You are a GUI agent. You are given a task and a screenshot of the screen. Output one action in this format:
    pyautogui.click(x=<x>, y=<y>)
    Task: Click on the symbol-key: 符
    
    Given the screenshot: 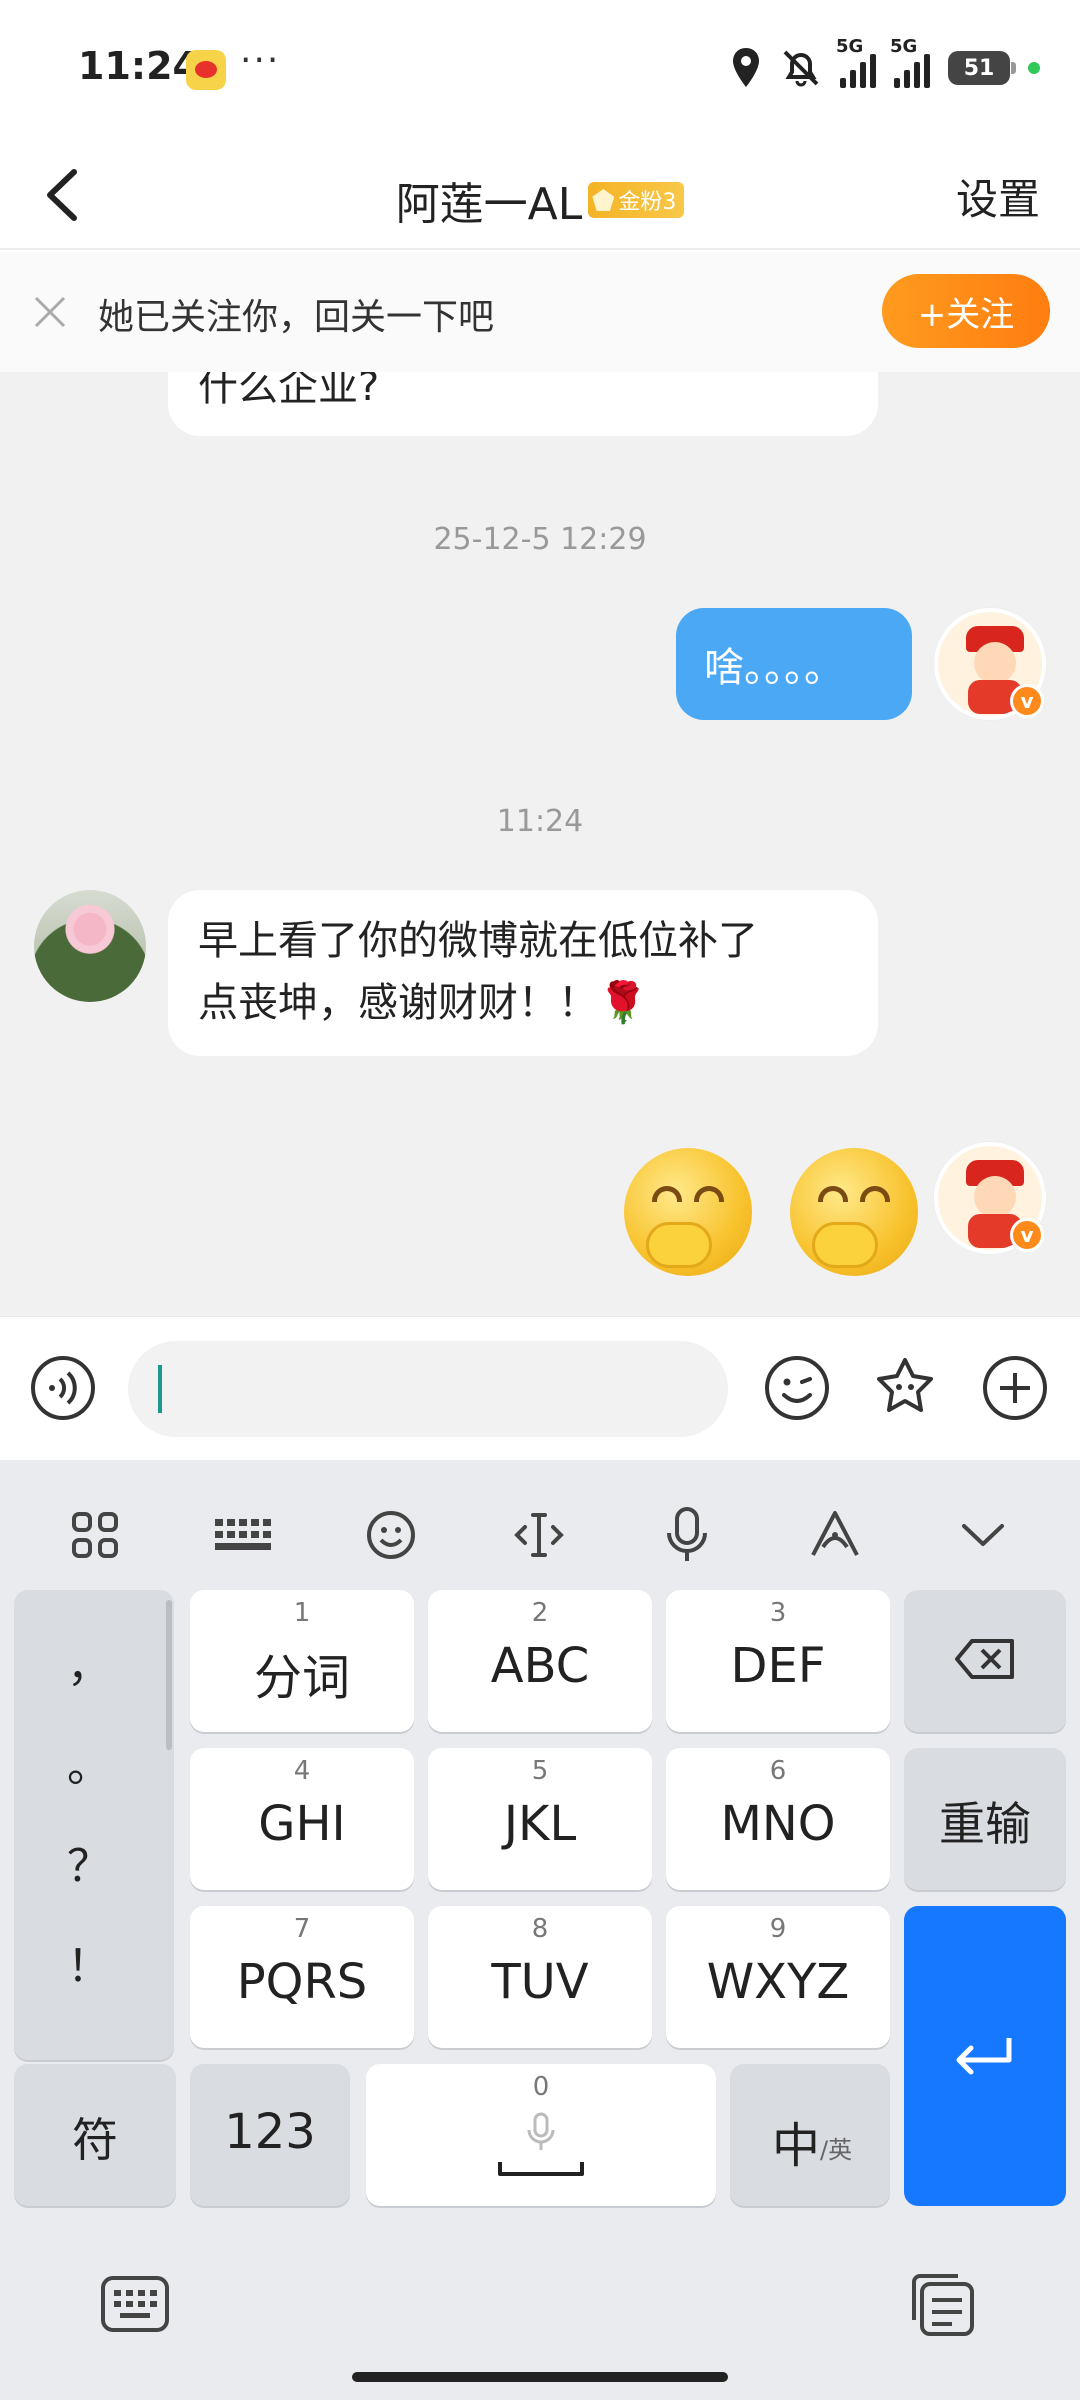 What is the action you would take?
    pyautogui.click(x=95, y=2135)
    